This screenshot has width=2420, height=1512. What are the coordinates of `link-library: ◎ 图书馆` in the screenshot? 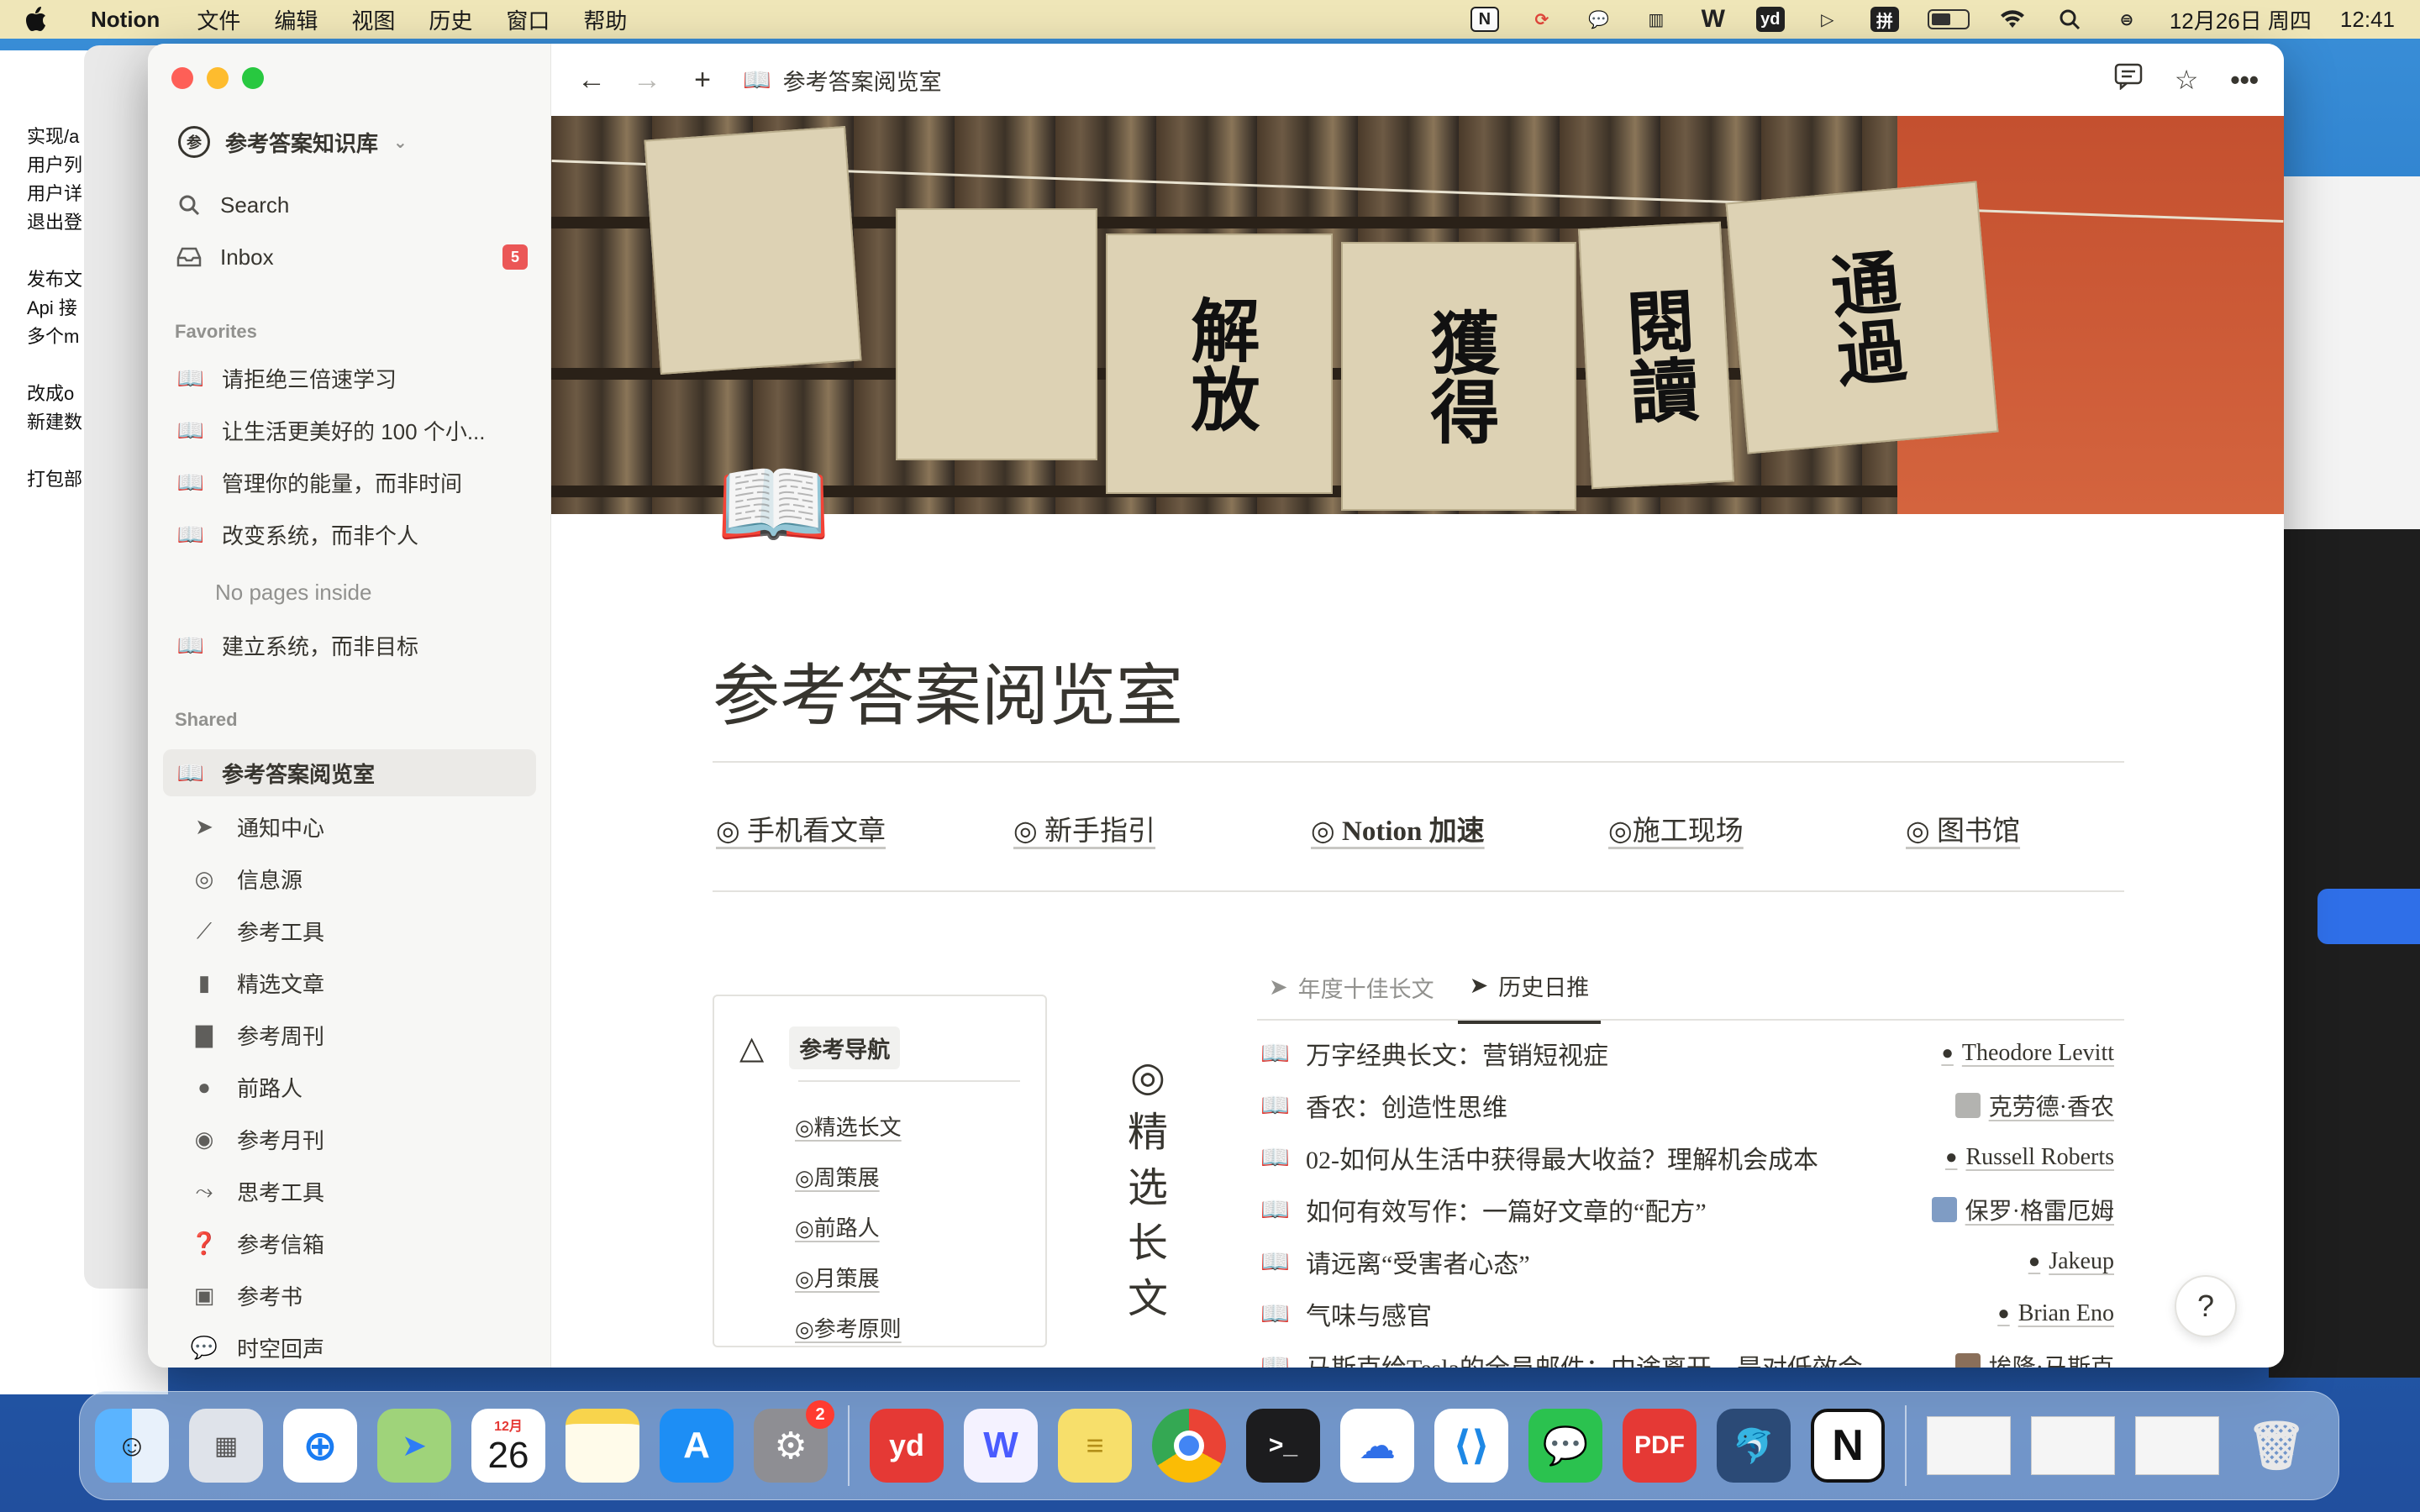 It's located at (1963, 828).